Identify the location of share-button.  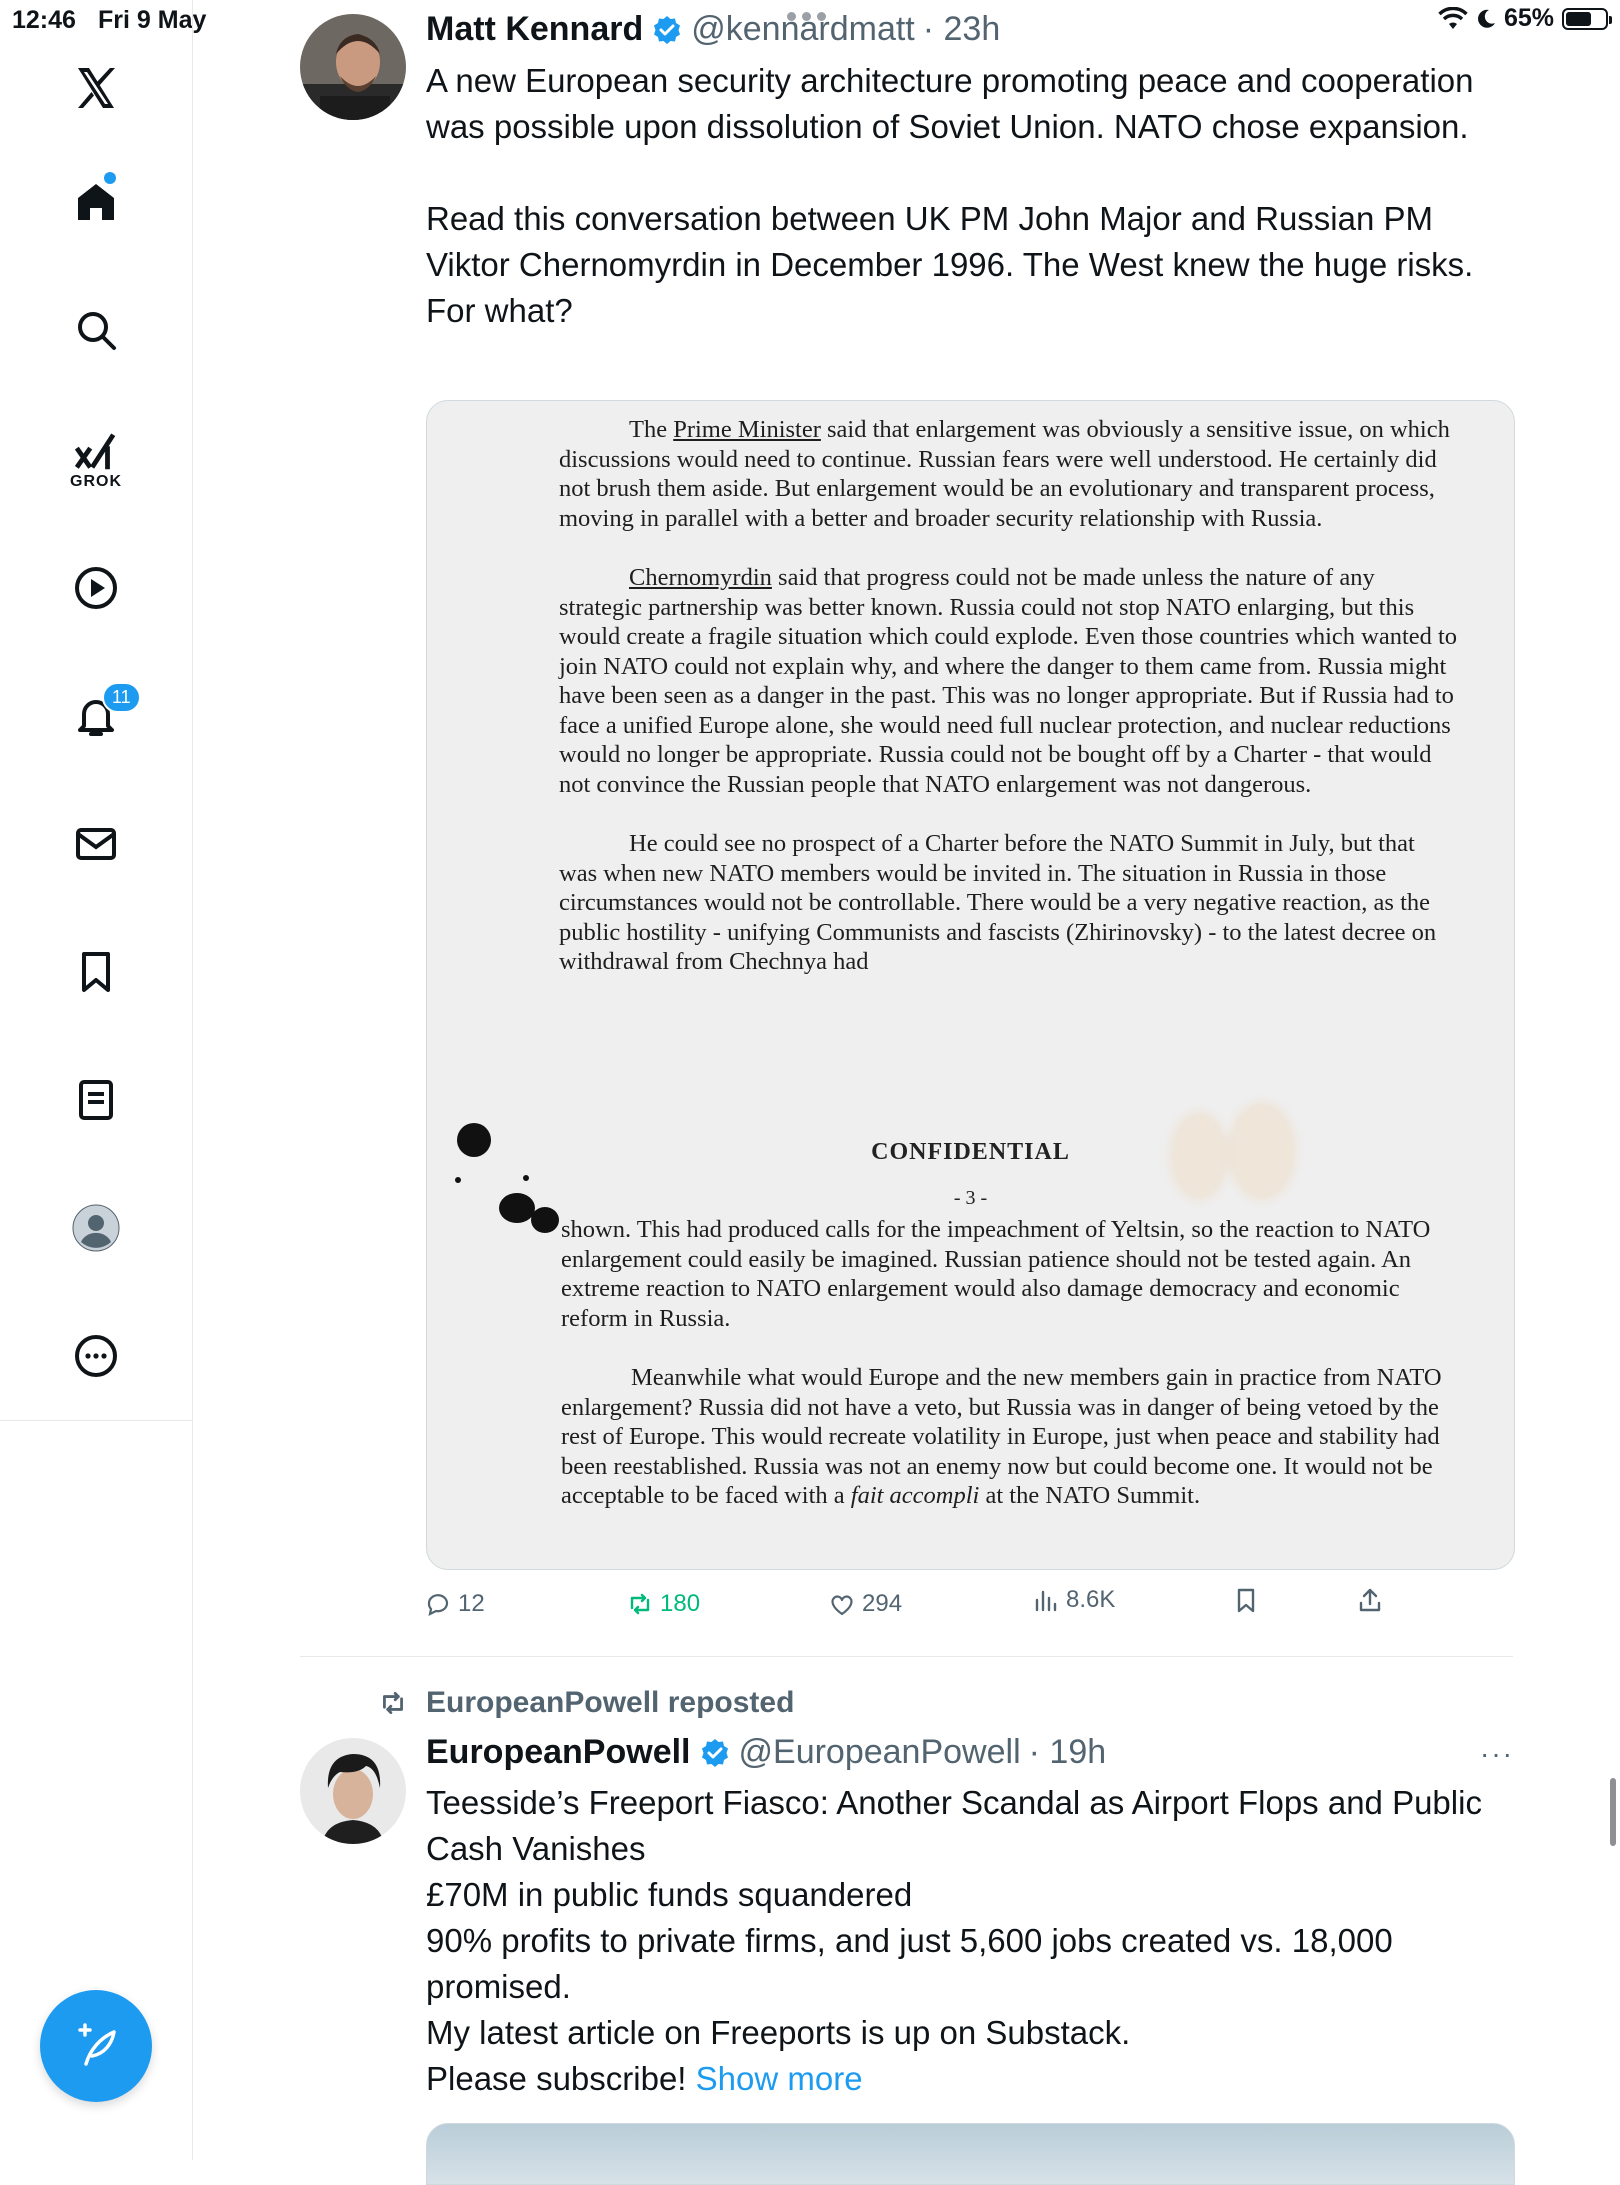
(1370, 1600).